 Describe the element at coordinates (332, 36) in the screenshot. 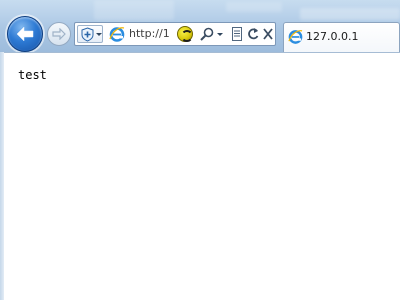

I see `tab-label: 127.0.0.1` at that location.